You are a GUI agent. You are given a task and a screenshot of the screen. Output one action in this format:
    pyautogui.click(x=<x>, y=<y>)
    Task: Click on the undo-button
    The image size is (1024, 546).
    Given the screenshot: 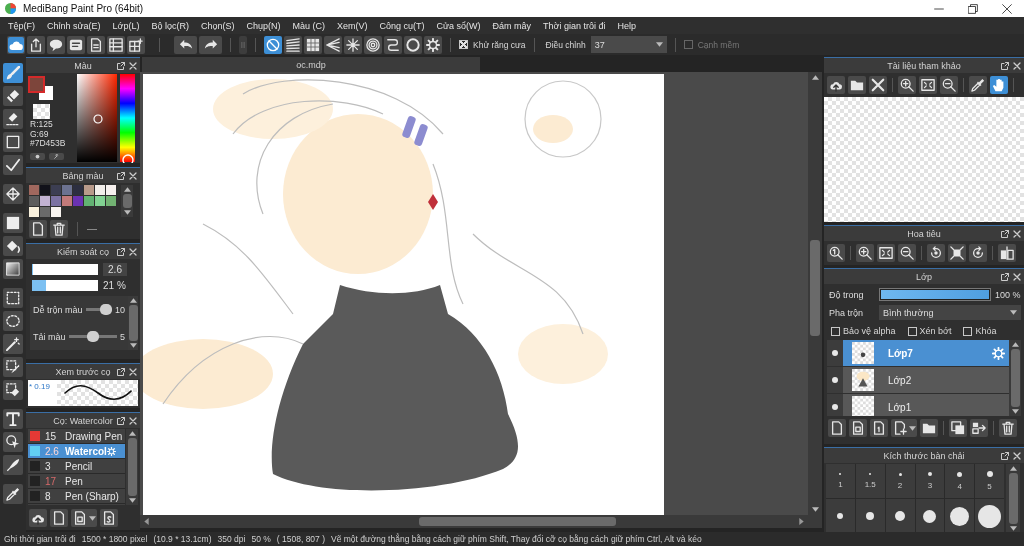 What is the action you would take?
    pyautogui.click(x=185, y=44)
    